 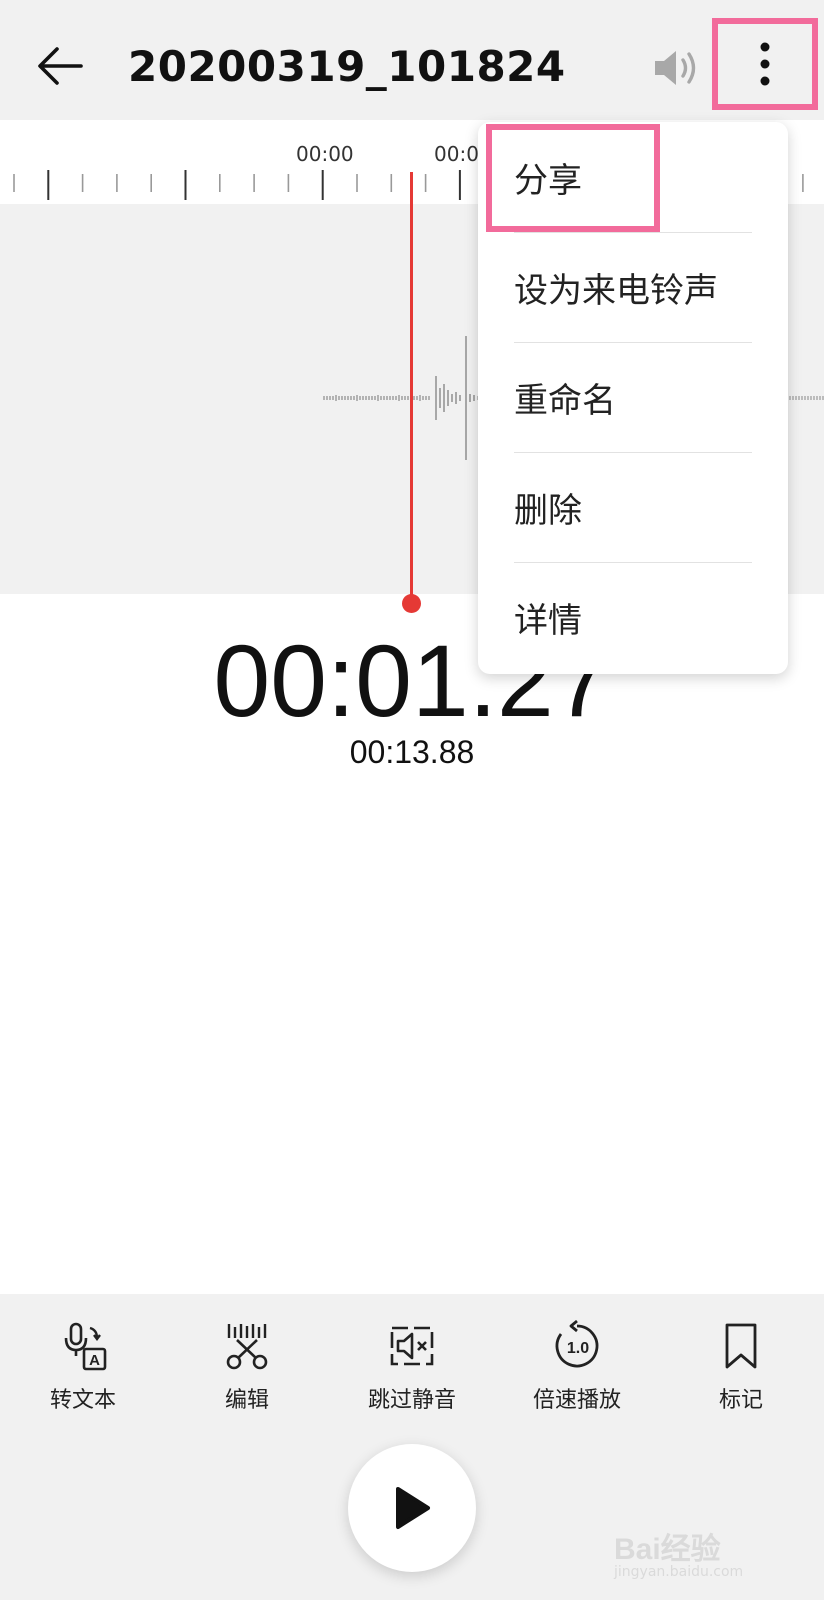 I want to click on edit-label: 编辑, so click(x=246, y=1400).